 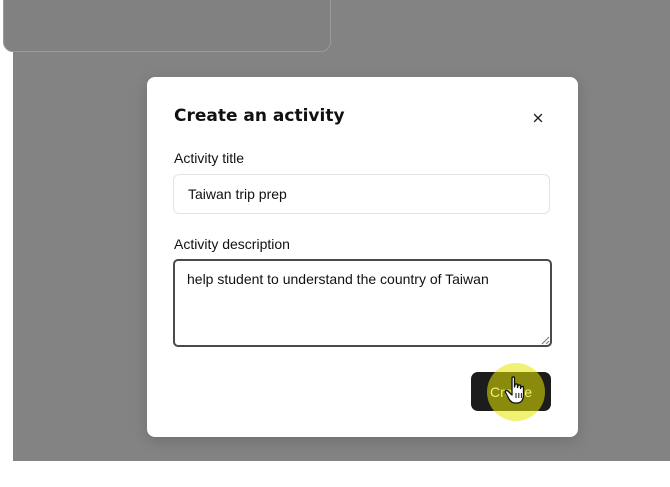 What do you see at coordinates (361, 194) in the screenshot?
I see `activity-title-input` at bounding box center [361, 194].